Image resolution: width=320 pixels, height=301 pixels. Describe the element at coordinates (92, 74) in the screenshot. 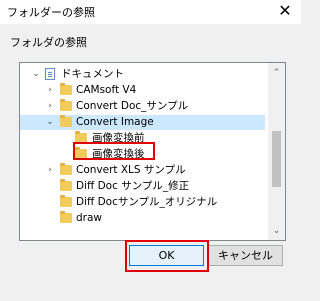

I see `tree-item-label: ドキュメント` at that location.